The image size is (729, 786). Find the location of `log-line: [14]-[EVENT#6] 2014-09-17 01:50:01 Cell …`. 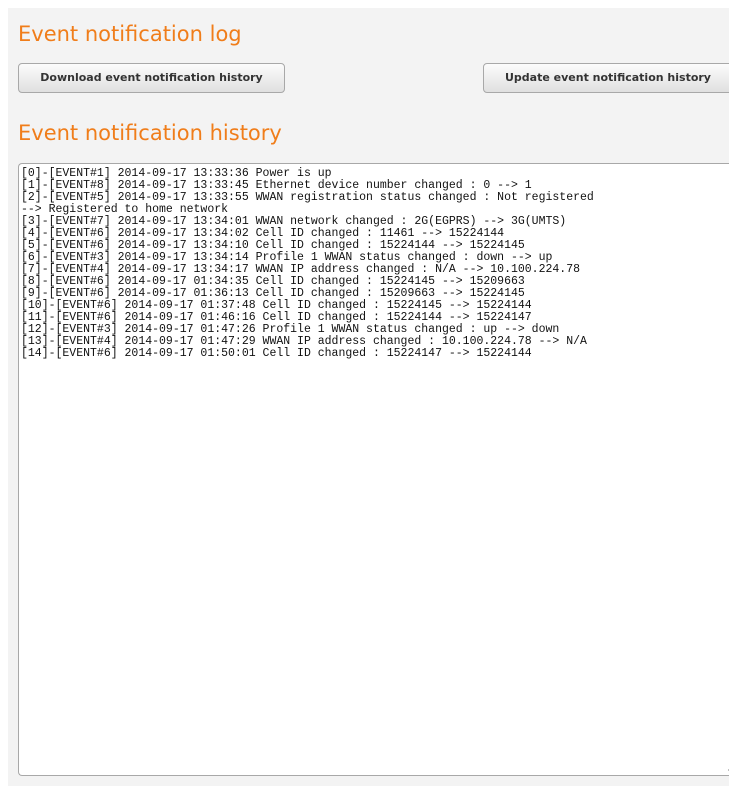

log-line: [14]-[EVENT#6] 2014-09-17 01:50:01 Cell … is located at coordinates (276, 353).